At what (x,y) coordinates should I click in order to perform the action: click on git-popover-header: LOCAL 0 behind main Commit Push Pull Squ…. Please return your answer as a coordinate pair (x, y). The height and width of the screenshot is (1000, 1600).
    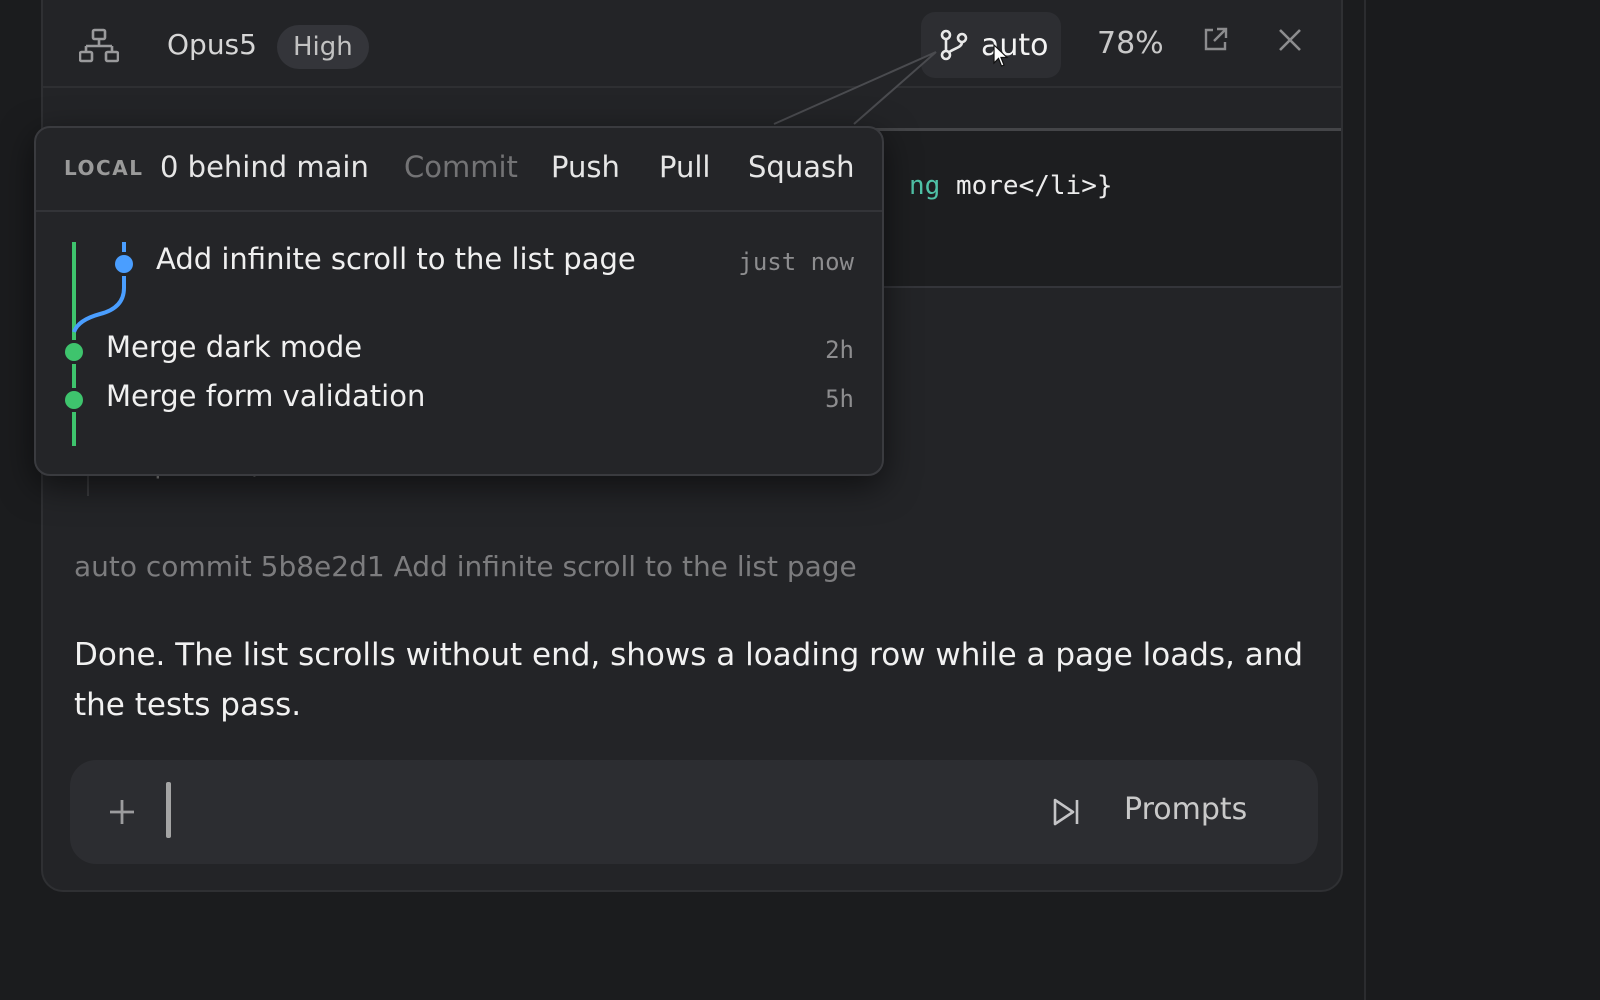
    Looking at the image, I should click on (459, 170).